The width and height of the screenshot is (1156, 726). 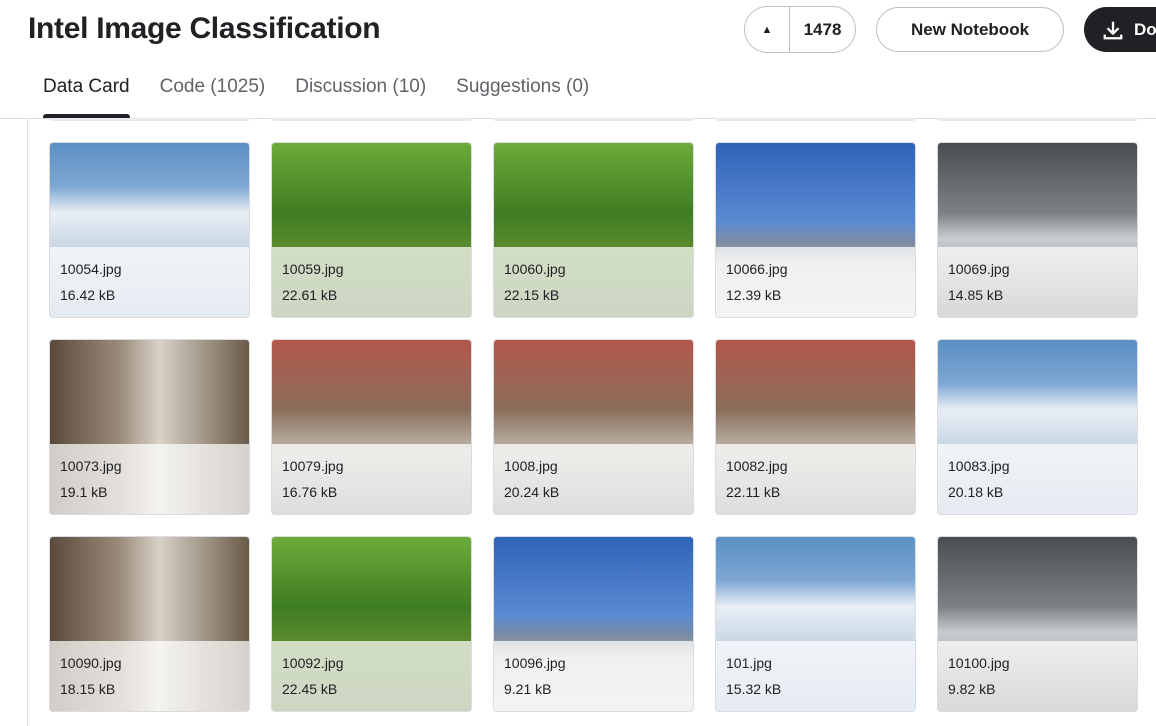 I want to click on file-size: 20.18 kB, so click(x=976, y=492).